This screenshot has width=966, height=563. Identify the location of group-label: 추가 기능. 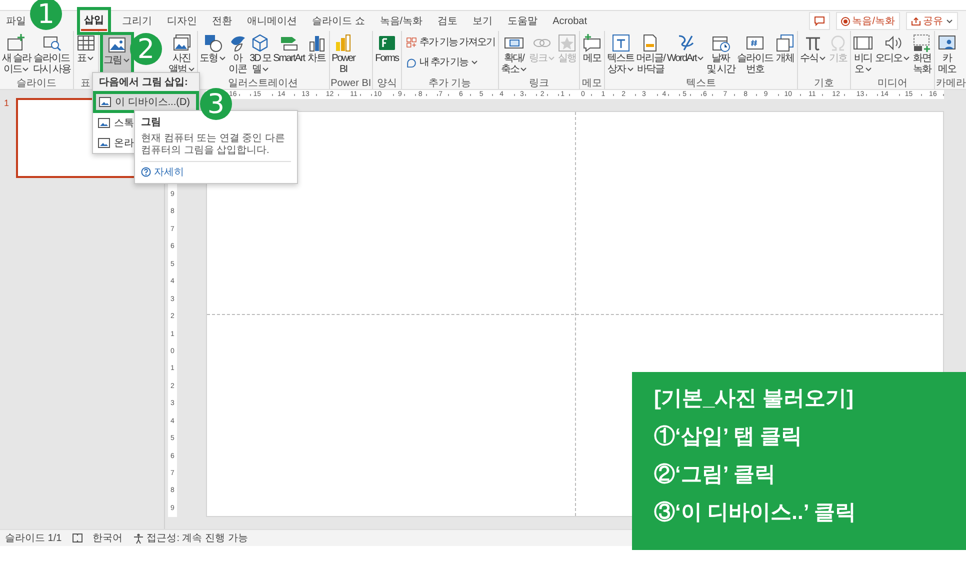
(449, 83).